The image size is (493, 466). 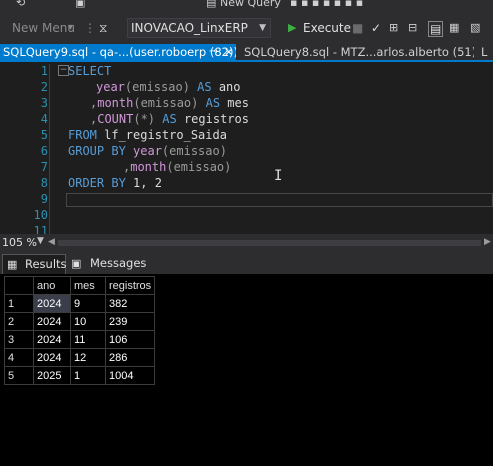 What do you see at coordinates (28, 148) in the screenshot?
I see `line-number-gutter: 1 2 3 4 5 6 7 8 9 10 11` at bounding box center [28, 148].